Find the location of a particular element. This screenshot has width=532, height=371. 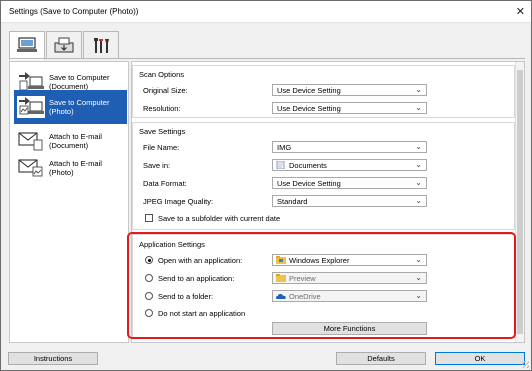

email-photo-icon is located at coordinates (30, 168).